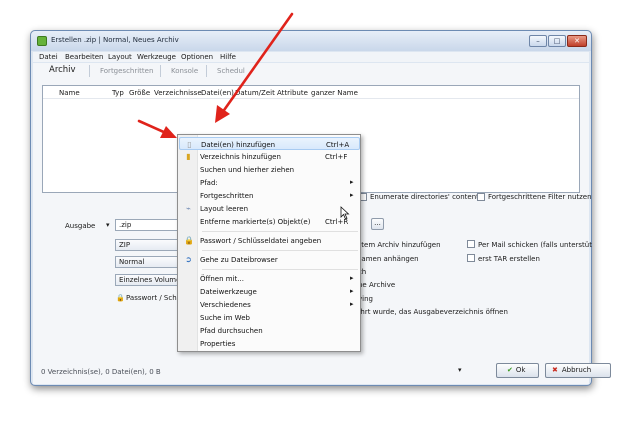 The image size is (627, 422). What do you see at coordinates (157, 128) in the screenshot?
I see `annotation-arrow-left` at bounding box center [157, 128].